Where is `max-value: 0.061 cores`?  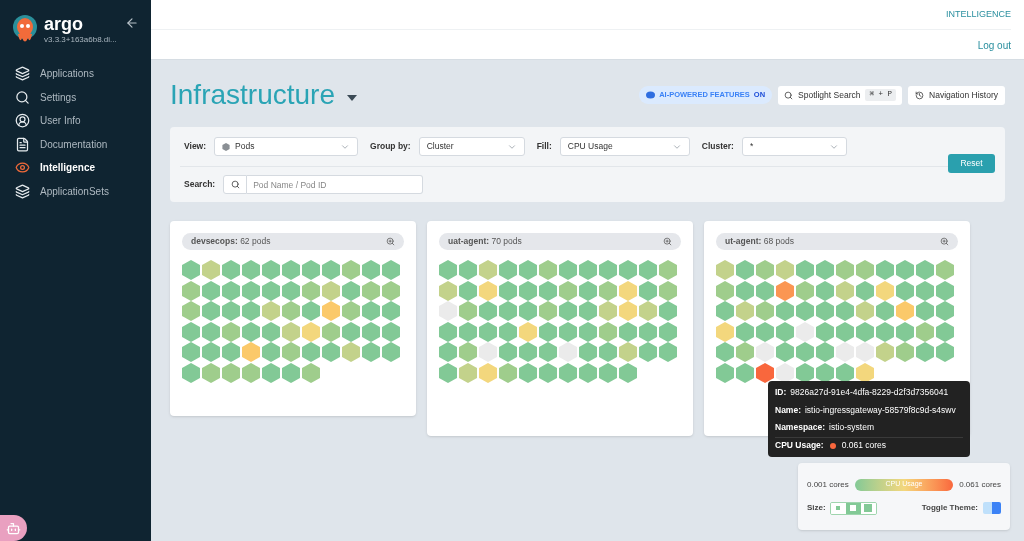
max-value: 0.061 cores is located at coordinates (980, 484).